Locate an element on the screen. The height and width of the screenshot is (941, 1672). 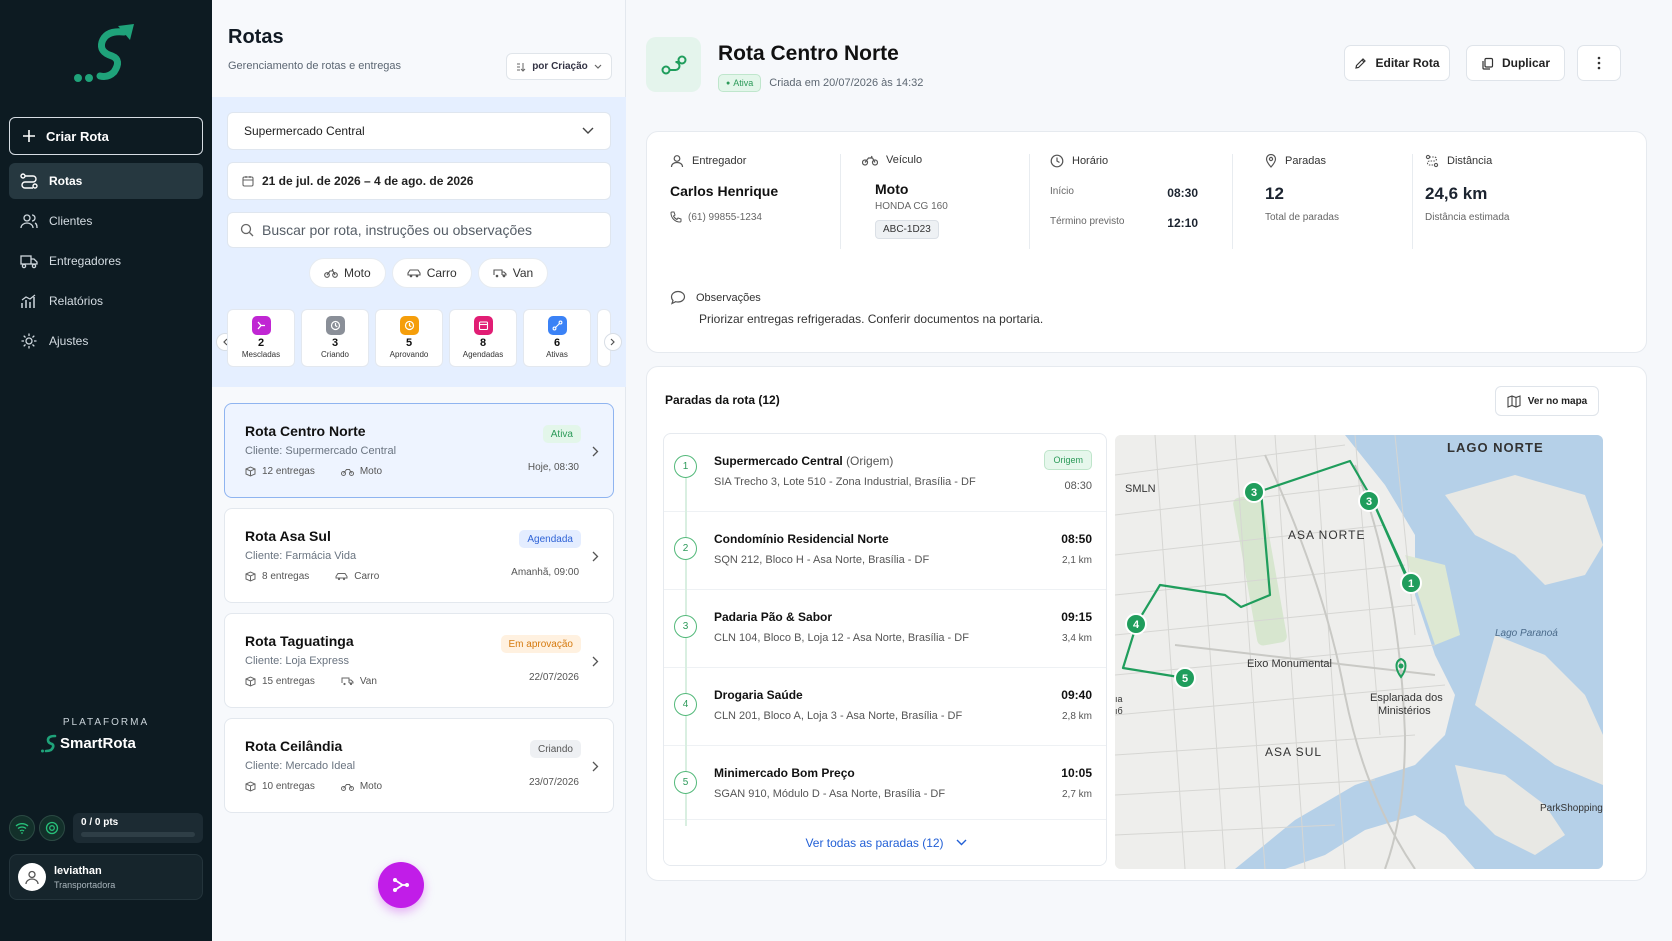
chip-moto: Moto is located at coordinates (347, 273).